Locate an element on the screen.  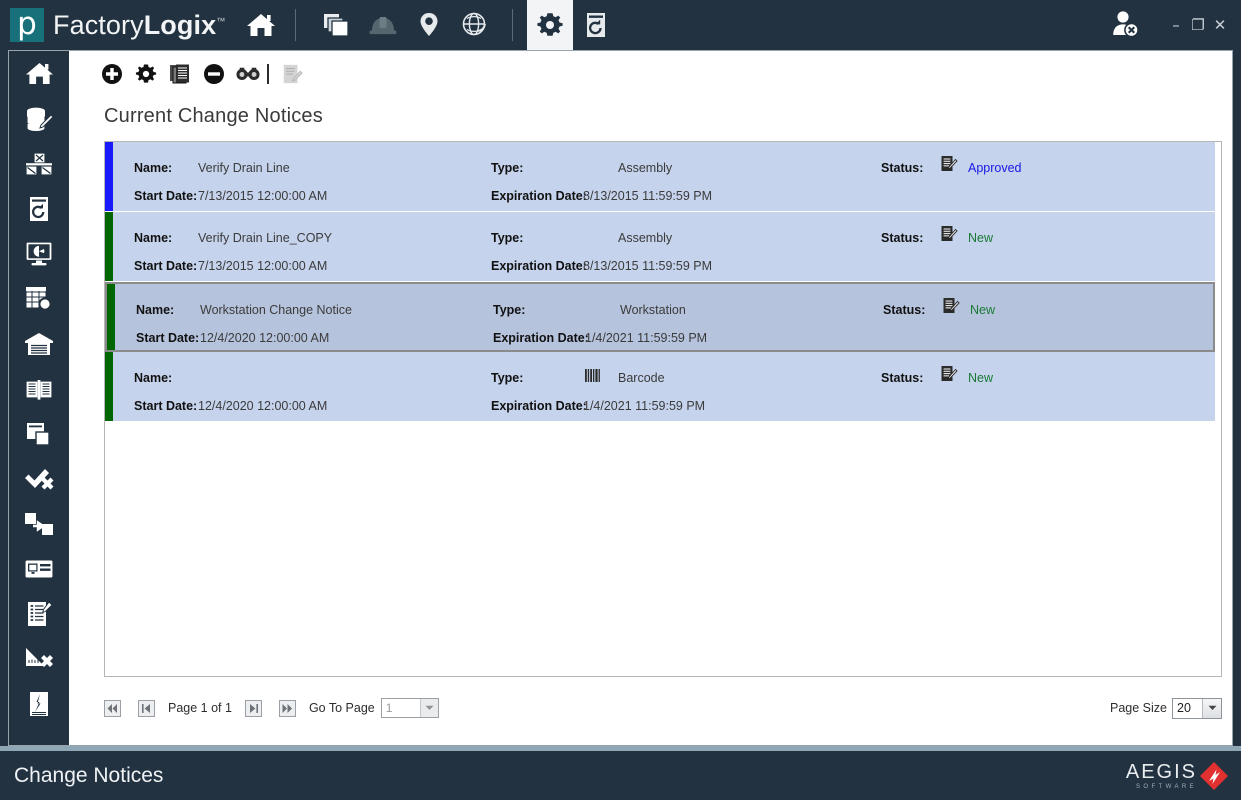
toolbar-divider-right is located at coordinates (513, 25).